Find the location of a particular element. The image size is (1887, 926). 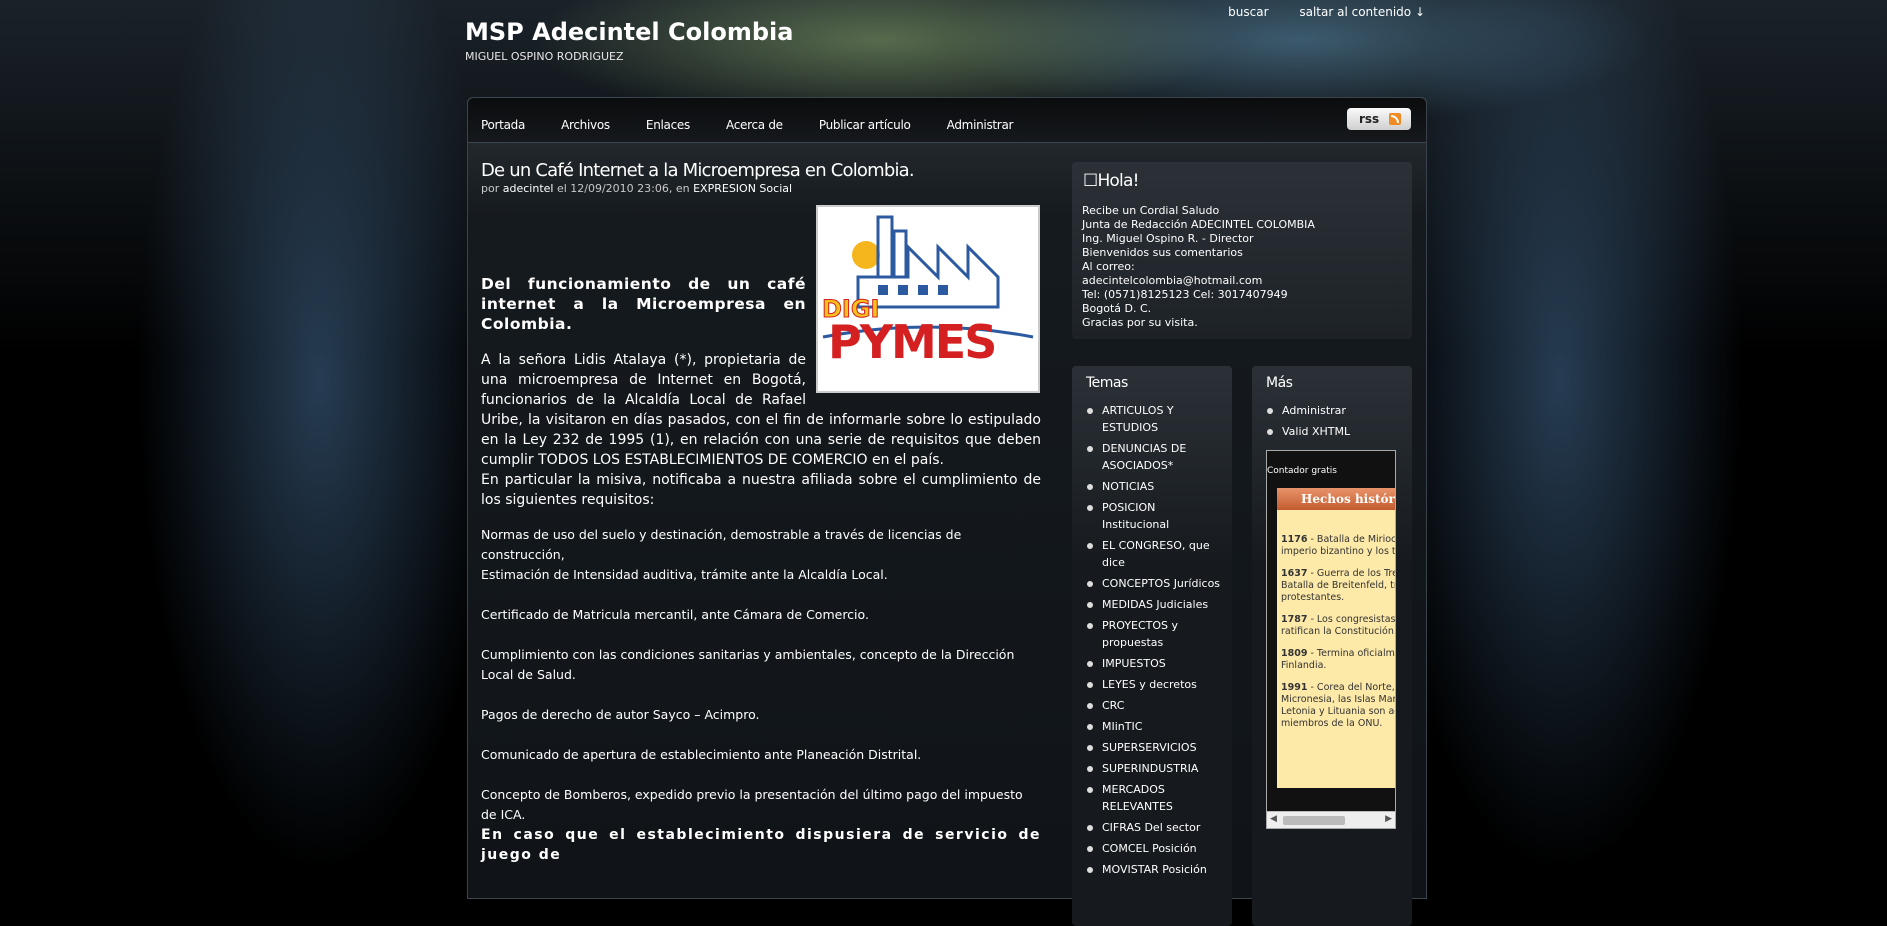

tema-link: SUPERINDUSTRIA is located at coordinates (1156, 768).